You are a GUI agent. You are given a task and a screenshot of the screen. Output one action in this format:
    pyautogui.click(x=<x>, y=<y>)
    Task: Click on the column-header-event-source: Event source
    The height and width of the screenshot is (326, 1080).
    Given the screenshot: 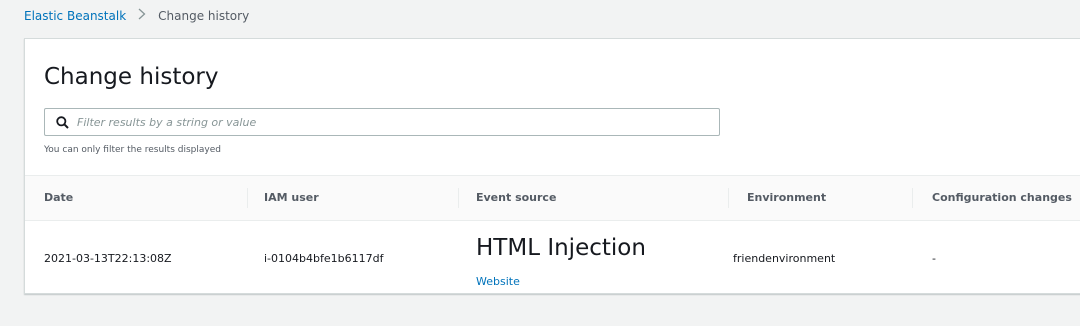 What is the action you would take?
    pyautogui.click(x=516, y=198)
    